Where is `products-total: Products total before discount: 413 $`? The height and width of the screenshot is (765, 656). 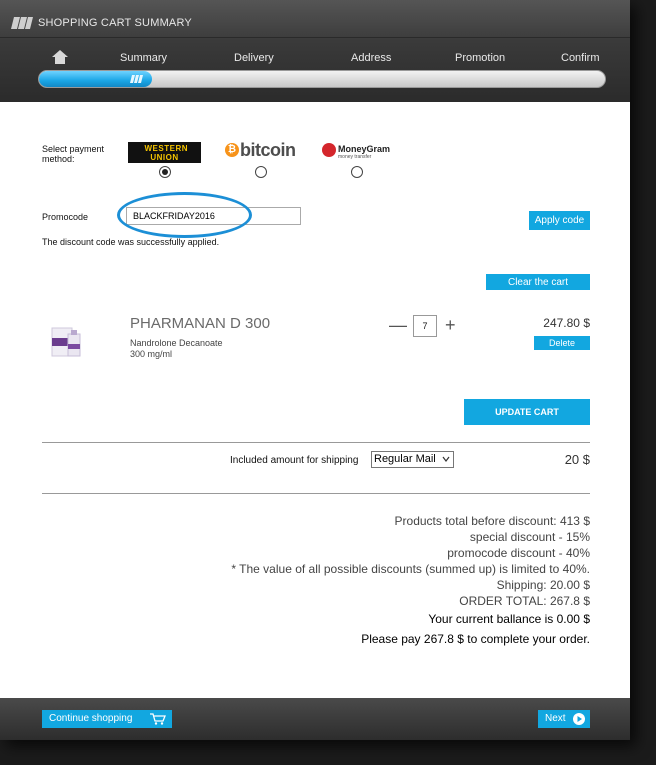
products-total: Products total before discount: 413 $ is located at coordinates (492, 521).